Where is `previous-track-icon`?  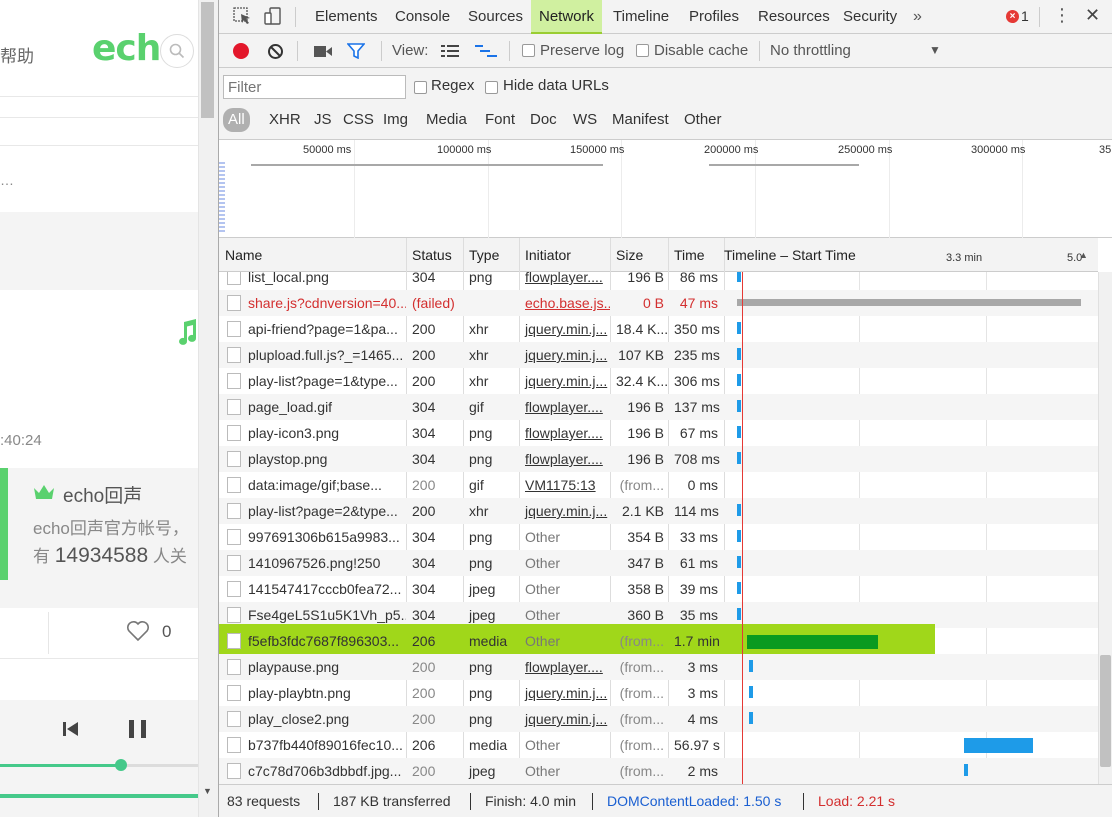
previous-track-icon is located at coordinates (71, 729).